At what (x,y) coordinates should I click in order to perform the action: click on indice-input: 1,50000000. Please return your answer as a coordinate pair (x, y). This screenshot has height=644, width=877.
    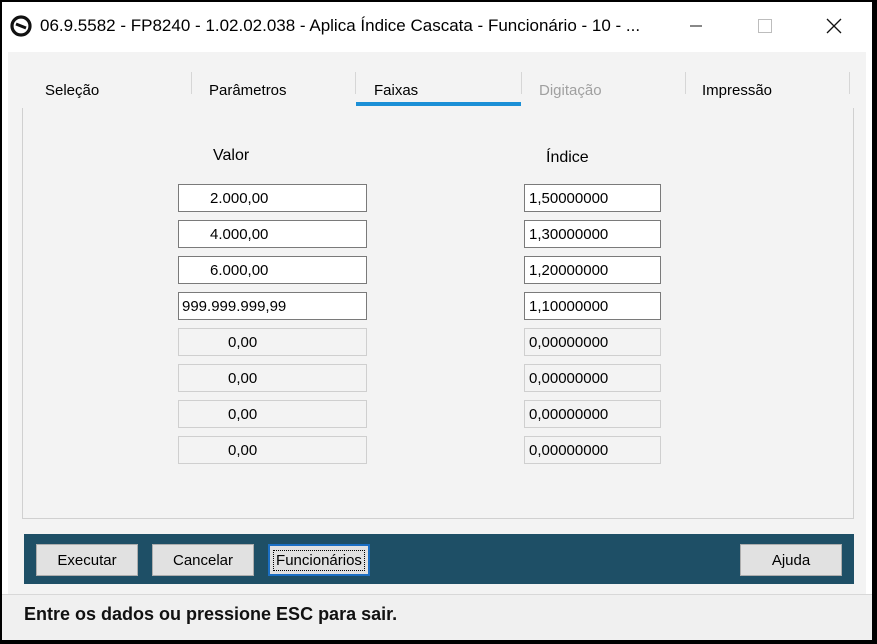
    Looking at the image, I should click on (592, 198).